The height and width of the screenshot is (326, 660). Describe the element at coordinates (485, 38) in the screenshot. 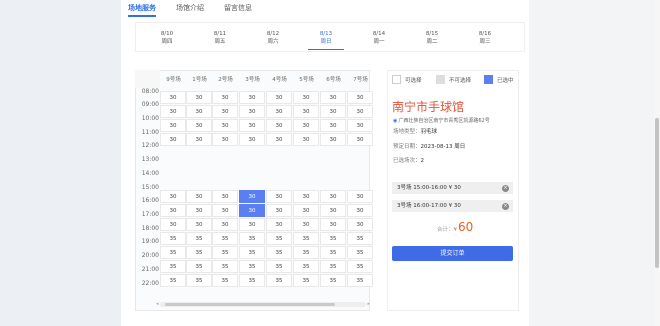

I see `date-tab: 8/16 周三` at that location.